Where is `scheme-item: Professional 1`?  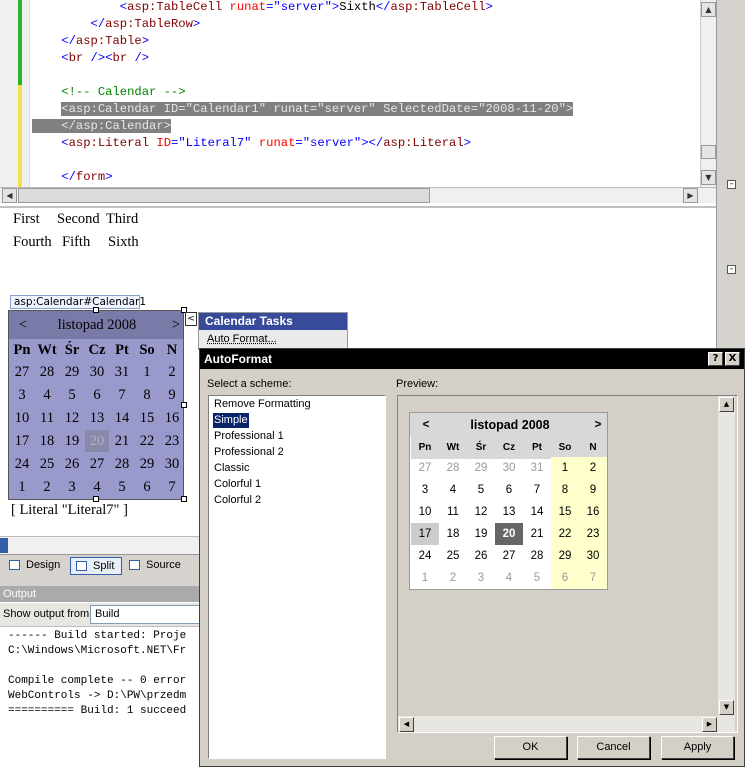 scheme-item: Professional 1 is located at coordinates (249, 436).